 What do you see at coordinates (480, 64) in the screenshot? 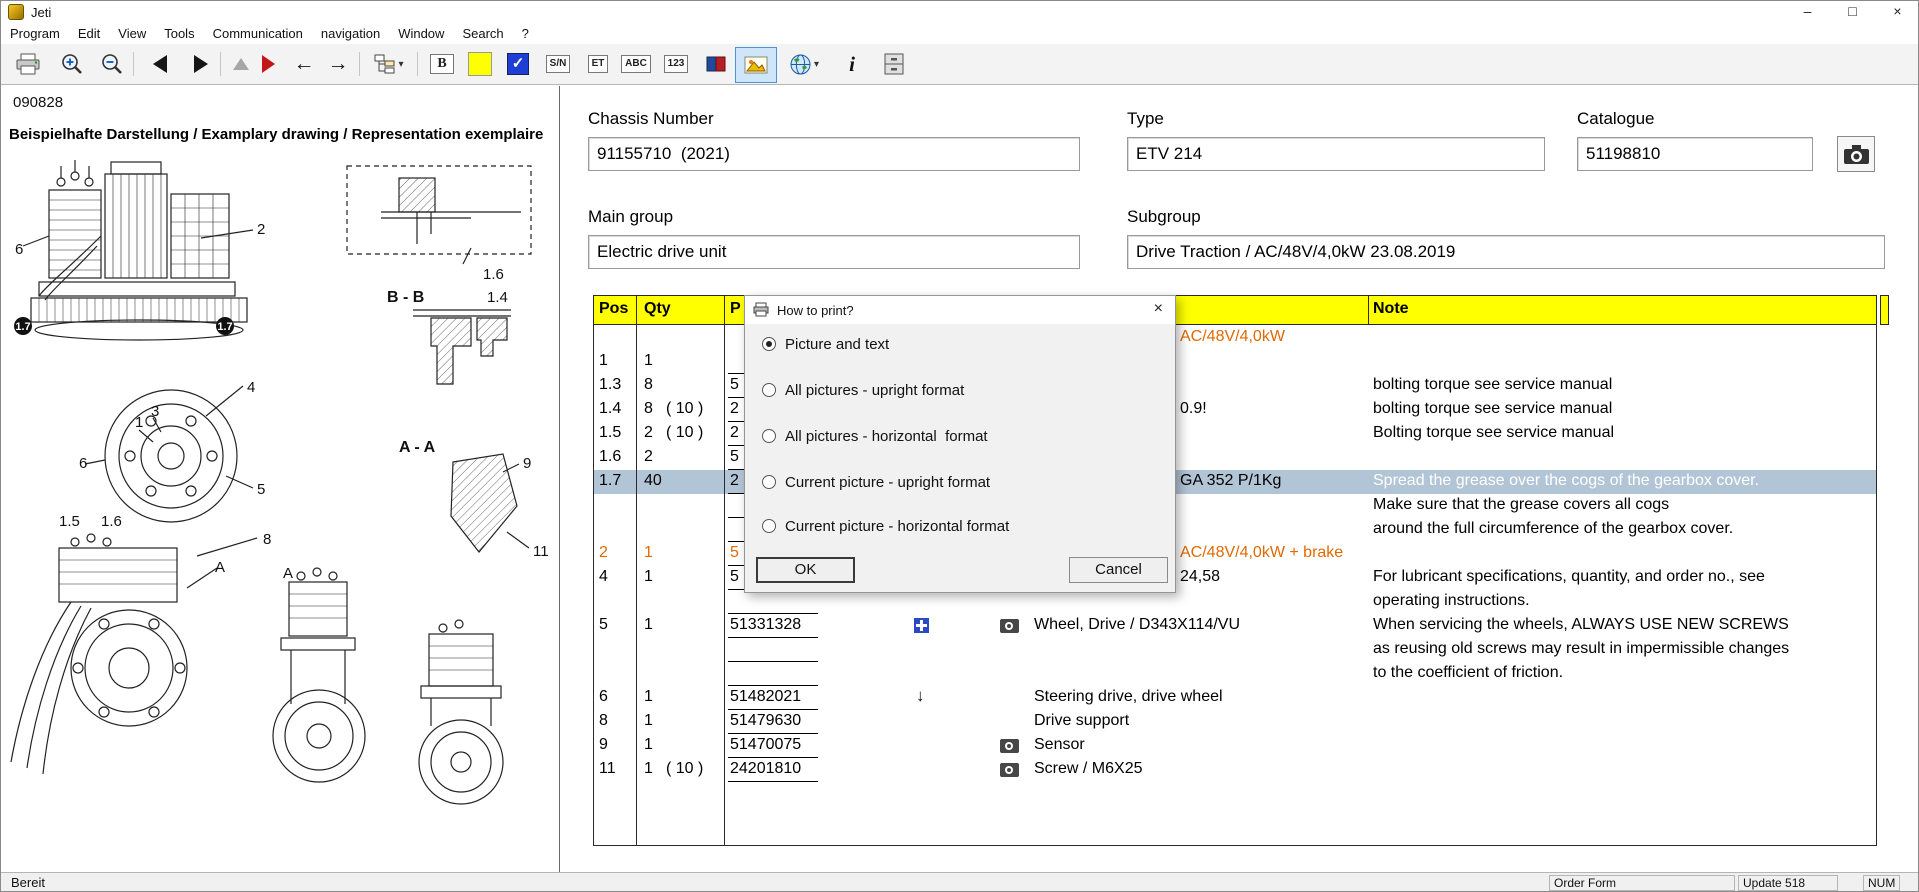
I see `highlight-button` at bounding box center [480, 64].